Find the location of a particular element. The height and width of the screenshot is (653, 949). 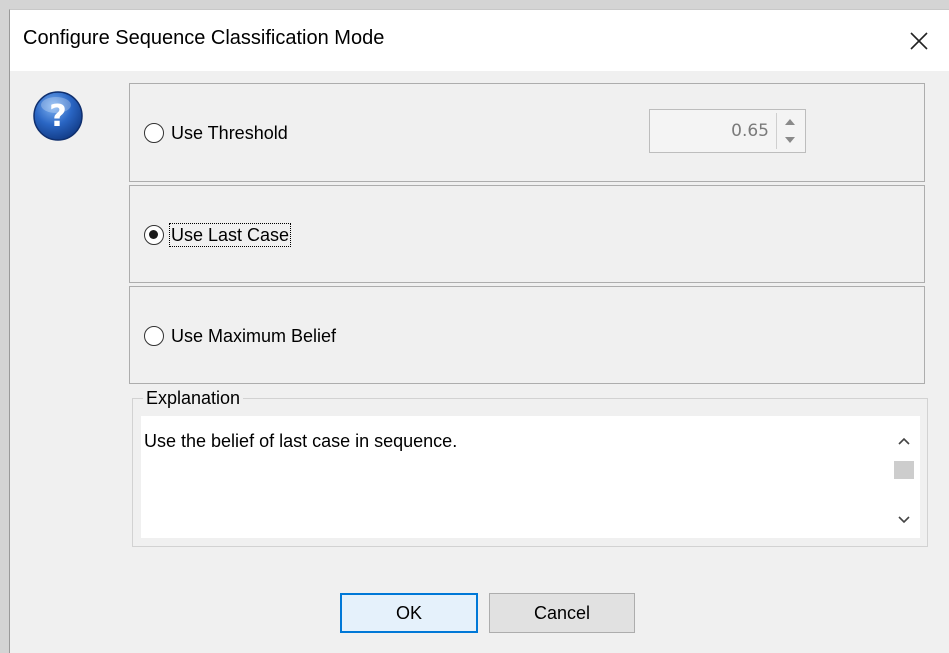

question-mark-icon: ? is located at coordinates (58, 116).